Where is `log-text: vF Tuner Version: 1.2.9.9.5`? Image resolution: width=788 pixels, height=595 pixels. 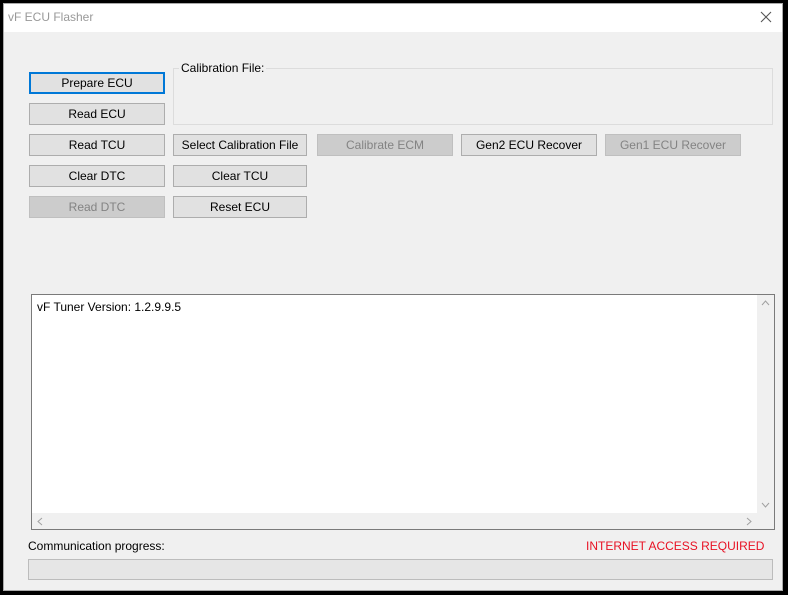
log-text: vF Tuner Version: 1.2.9.9.5 is located at coordinates (109, 307).